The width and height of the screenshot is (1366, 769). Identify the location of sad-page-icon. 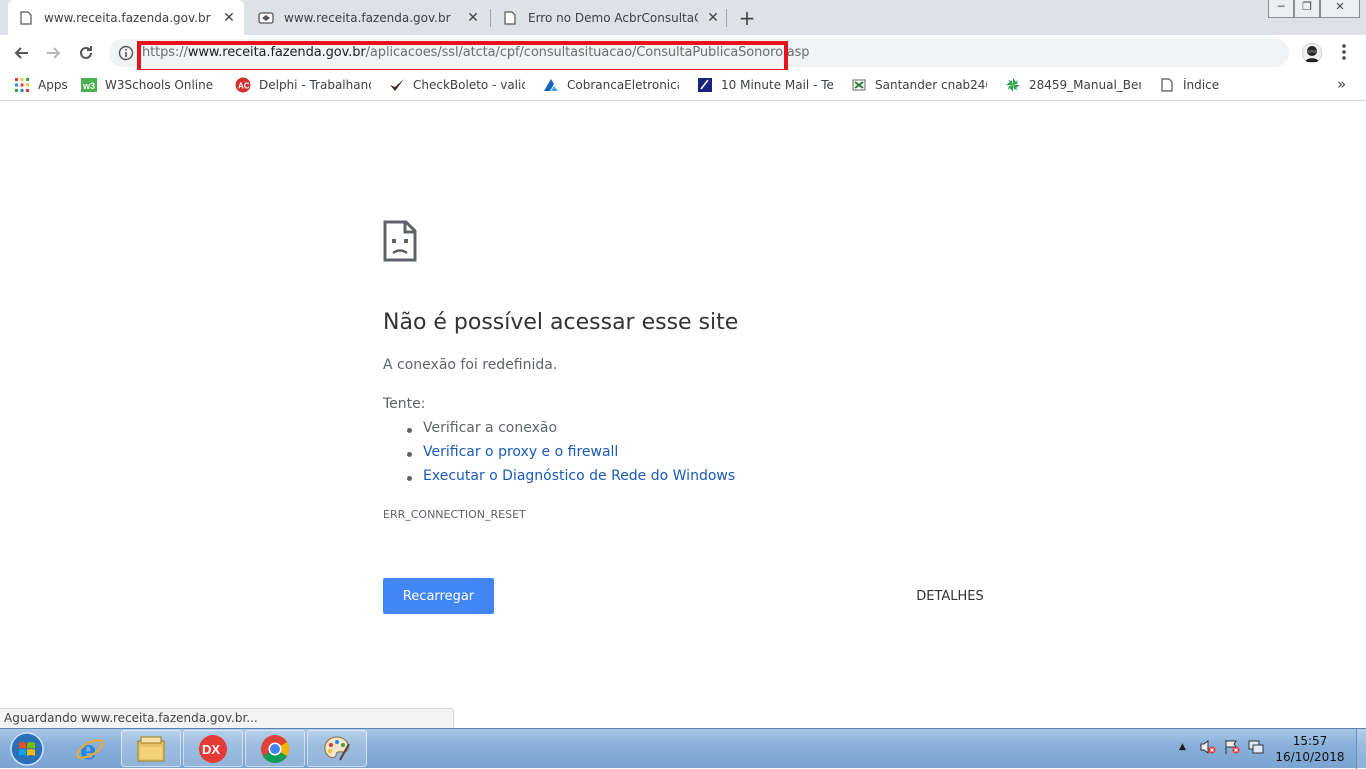
(400, 243).